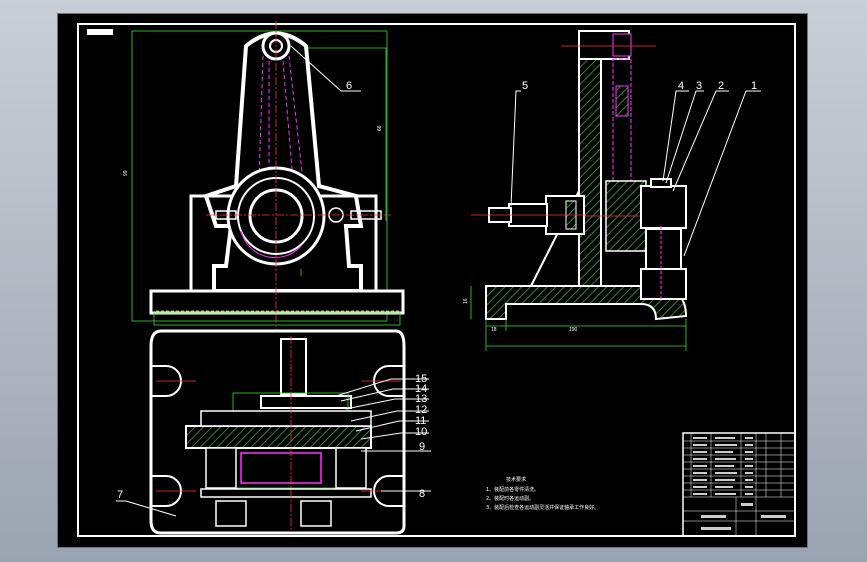  What do you see at coordinates (494, 330) in the screenshot?
I see `dim-base-left: 18` at bounding box center [494, 330].